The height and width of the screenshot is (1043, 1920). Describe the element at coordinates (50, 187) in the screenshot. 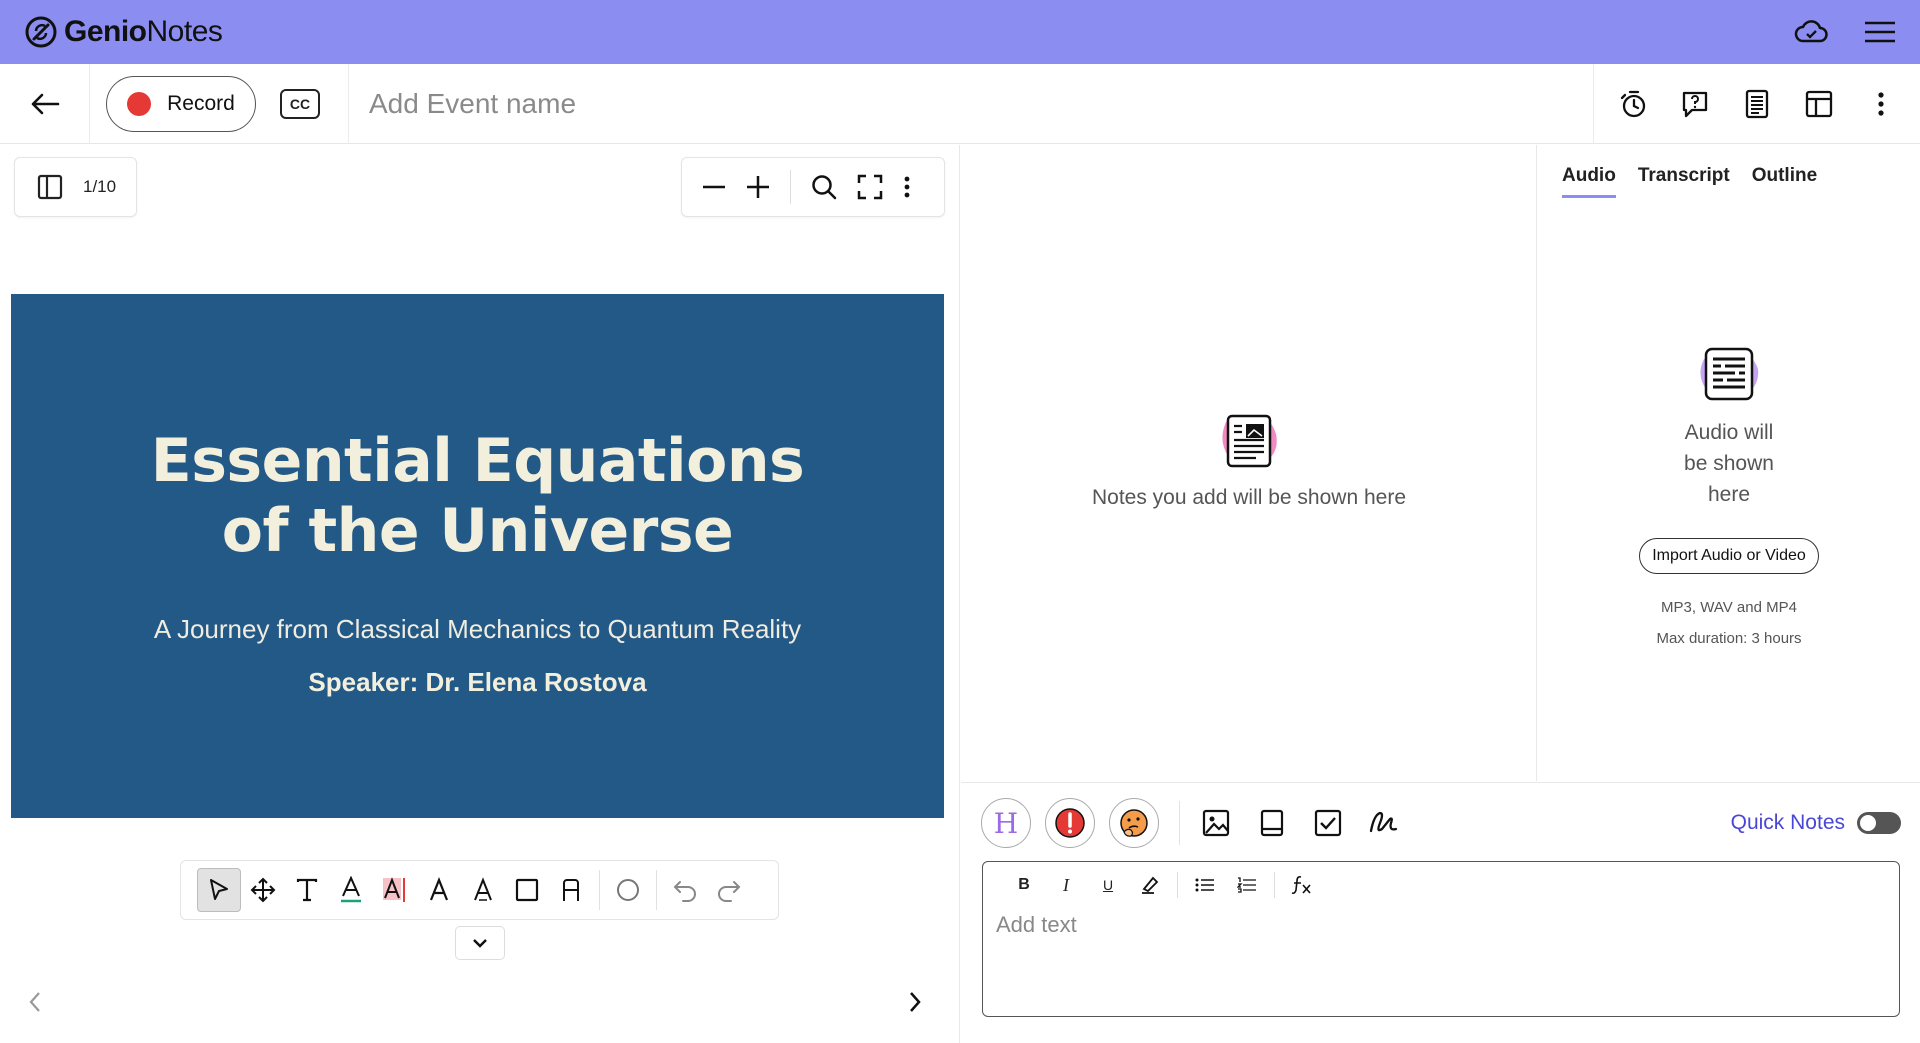

I see `sidebar-toggle-icon` at that location.